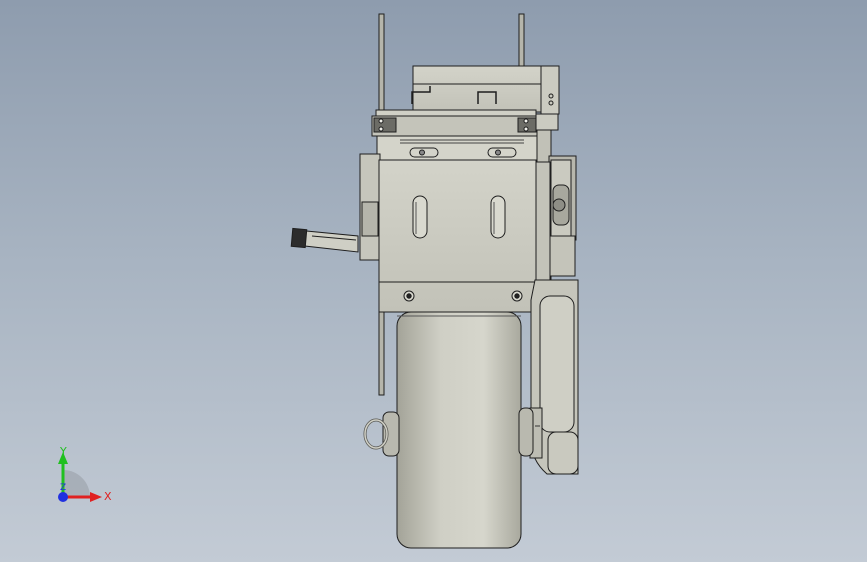 The image size is (867, 562). I want to click on drive-wheel, so click(458, 430).